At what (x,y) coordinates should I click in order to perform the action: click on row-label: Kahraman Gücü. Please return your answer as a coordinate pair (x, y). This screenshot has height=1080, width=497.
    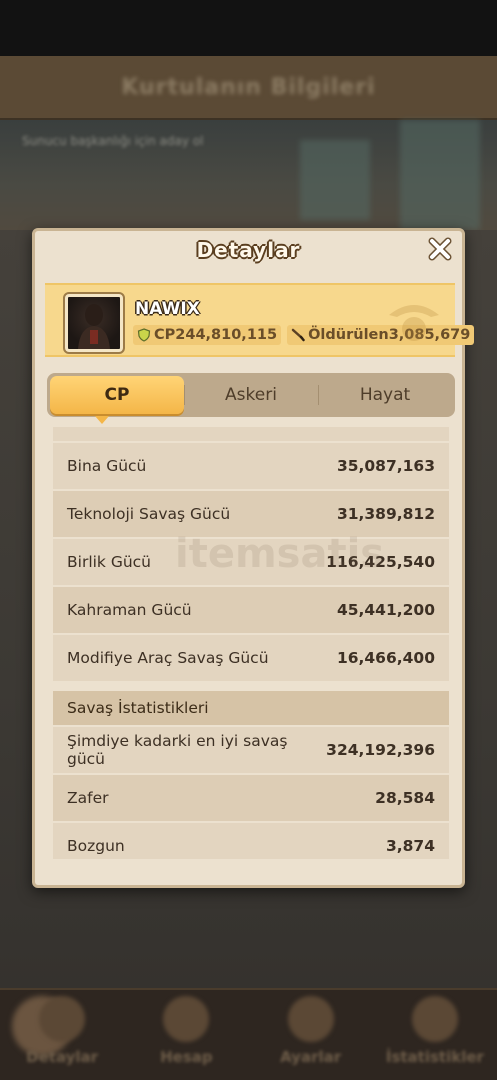
    Looking at the image, I should click on (129, 610).